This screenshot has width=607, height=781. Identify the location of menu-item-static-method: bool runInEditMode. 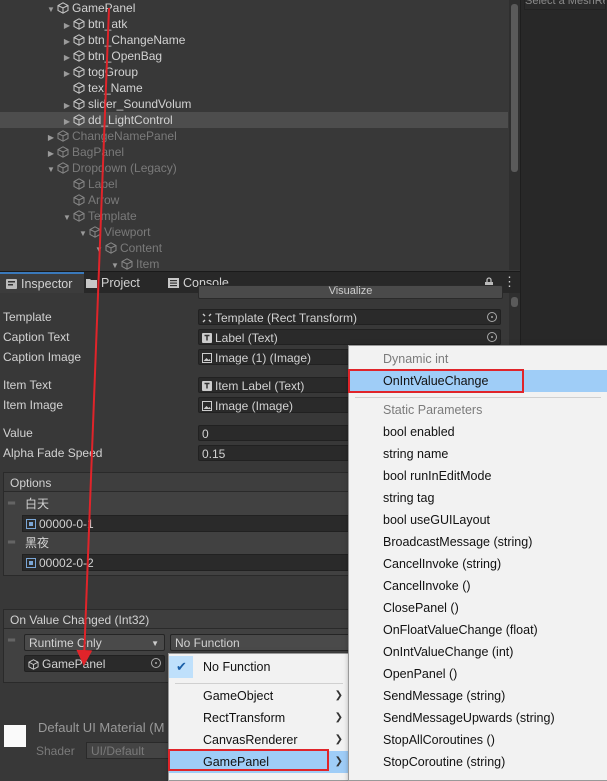
(478, 476).